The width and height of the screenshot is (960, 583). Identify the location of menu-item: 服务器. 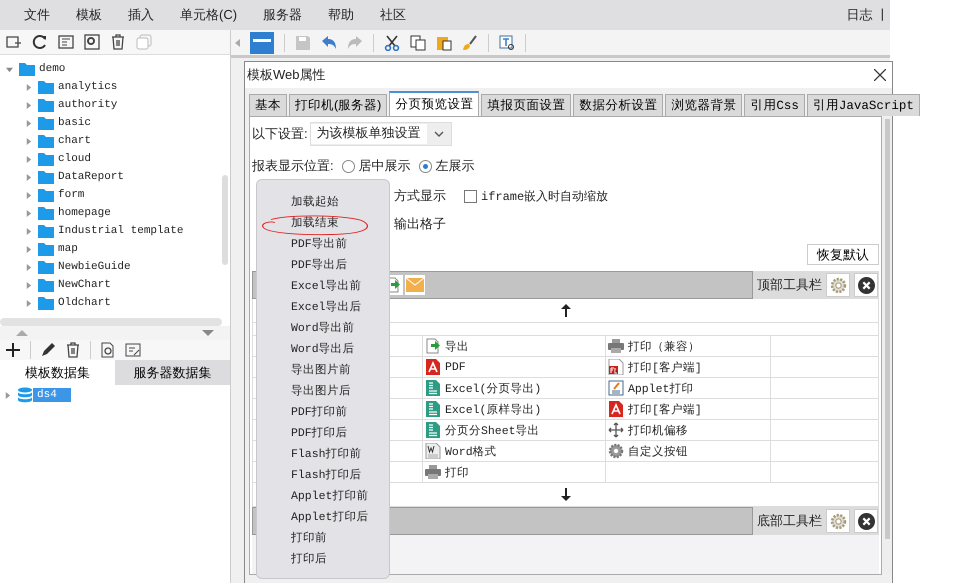
(282, 15).